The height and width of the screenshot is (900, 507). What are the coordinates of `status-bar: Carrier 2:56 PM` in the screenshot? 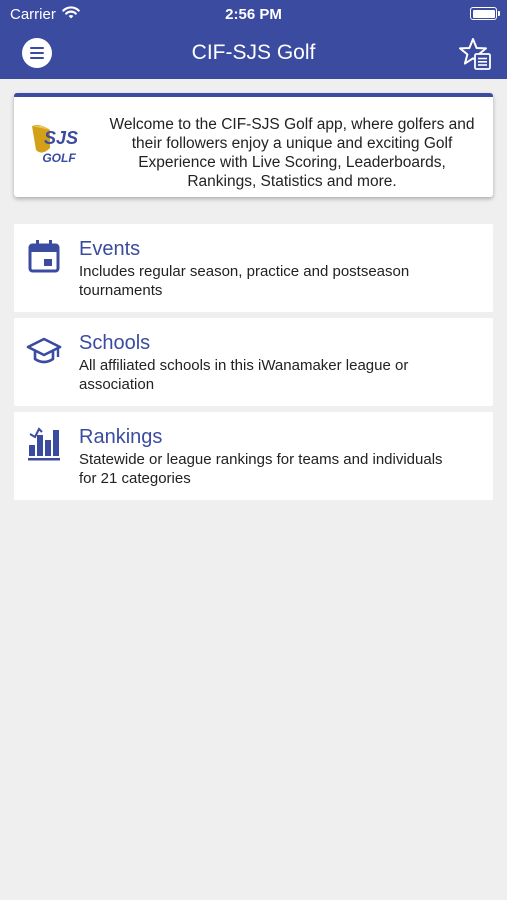 It's located at (253, 14).